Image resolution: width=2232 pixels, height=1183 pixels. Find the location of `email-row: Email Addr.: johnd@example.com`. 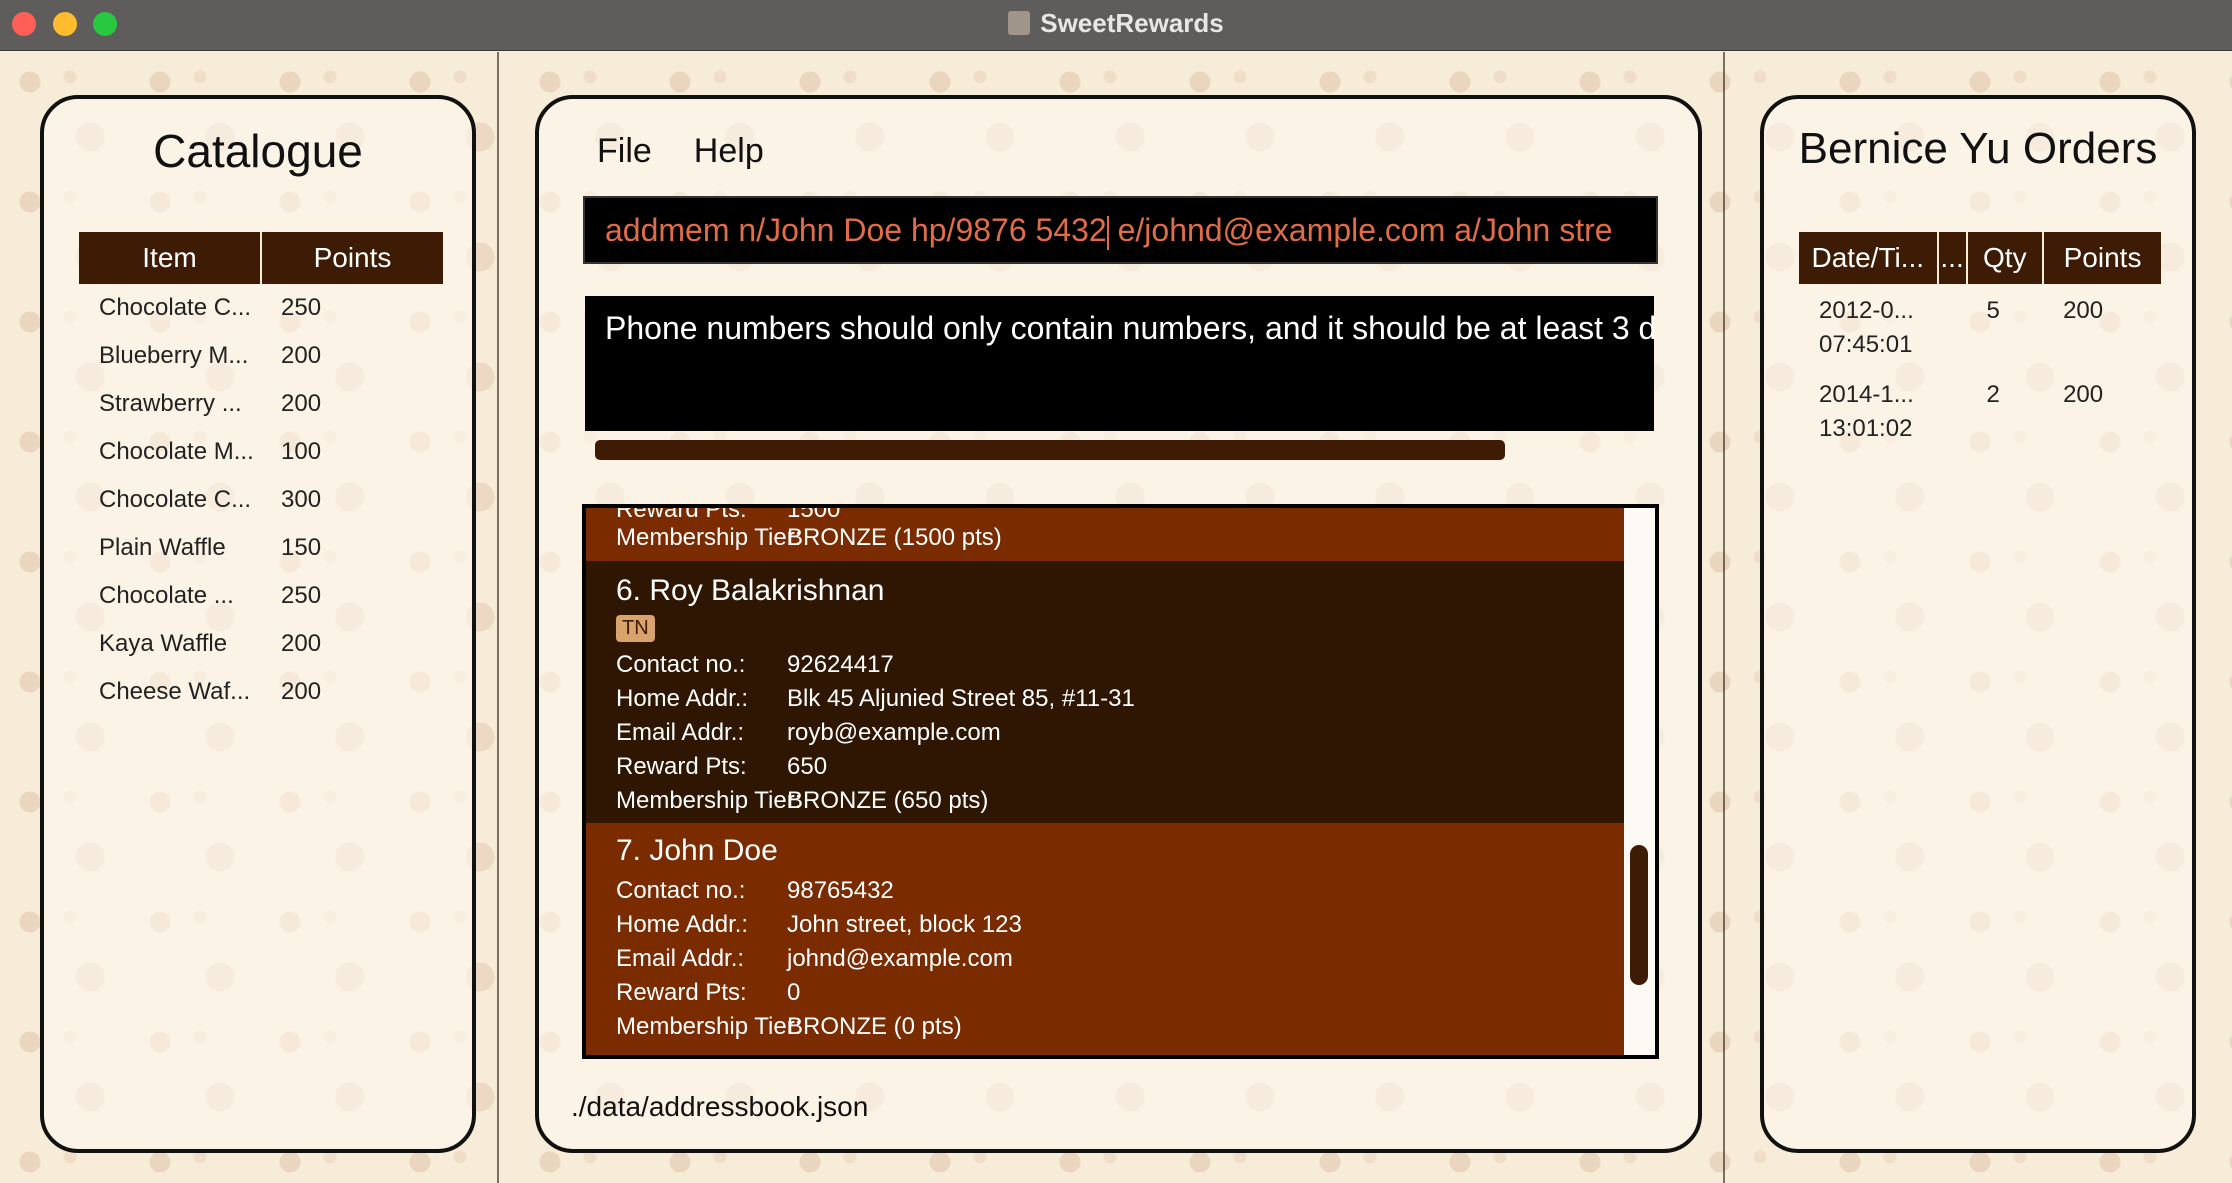

email-row: Email Addr.: johnd@example.com is located at coordinates (814, 959).